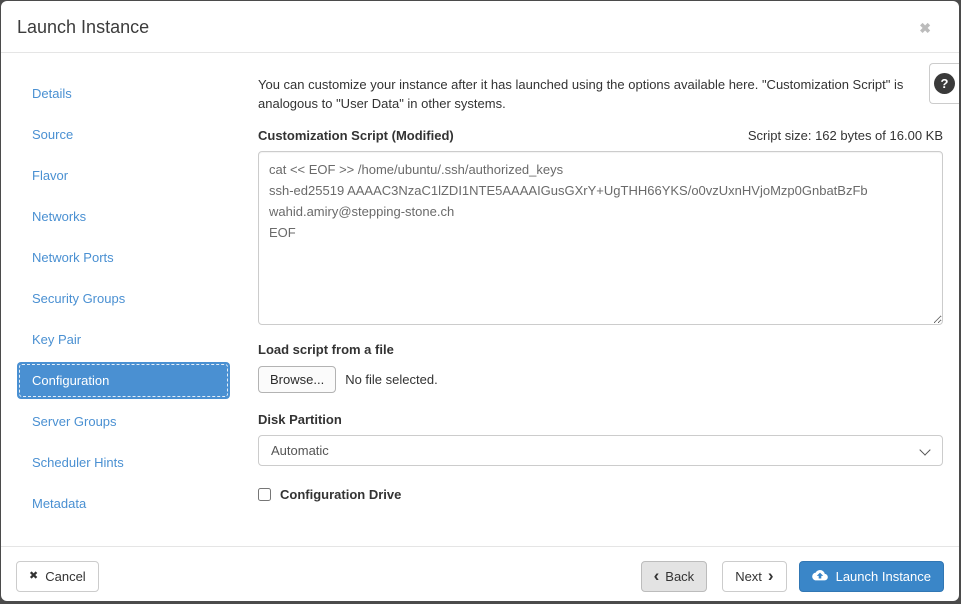 The height and width of the screenshot is (604, 961). What do you see at coordinates (480, 27) in the screenshot?
I see `modal-header: Launch Instance ✖` at bounding box center [480, 27].